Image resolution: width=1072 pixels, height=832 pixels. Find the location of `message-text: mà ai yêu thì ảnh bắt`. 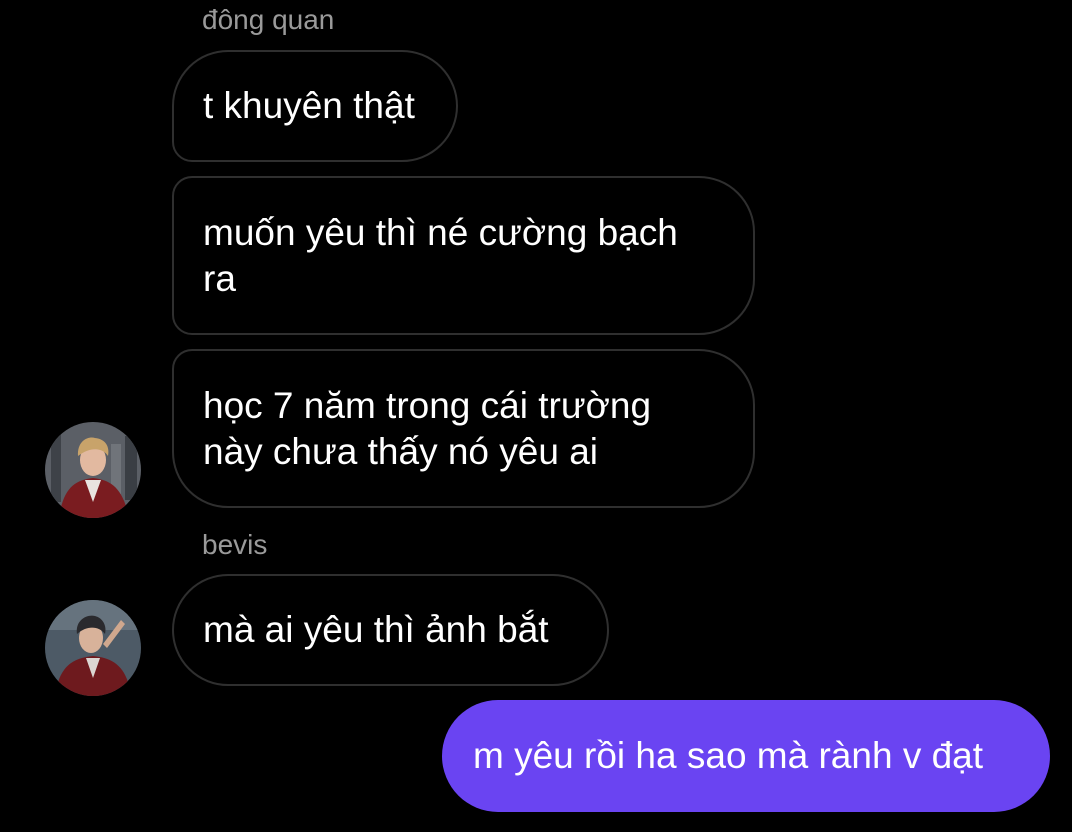

message-text: mà ai yêu thì ảnh bắt is located at coordinates (376, 629).